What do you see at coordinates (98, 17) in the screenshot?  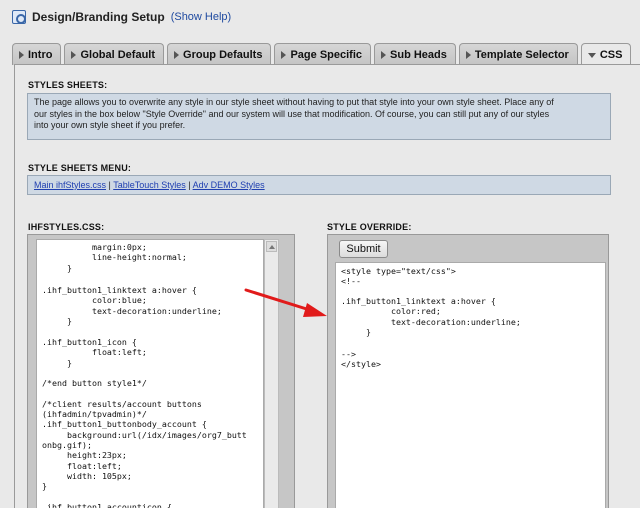 I see `page-title: Design/Branding Setup` at bounding box center [98, 17].